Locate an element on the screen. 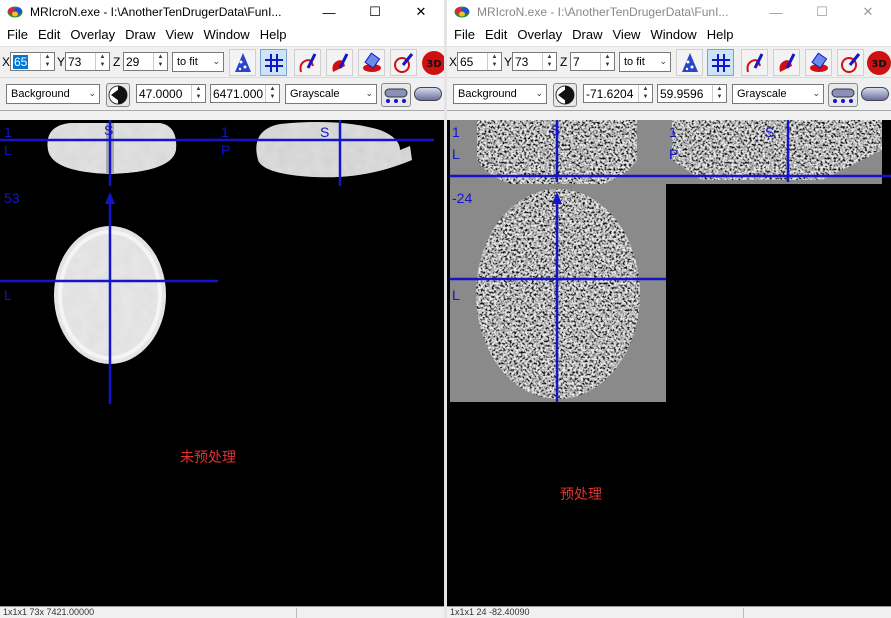  contrast-arrow-icon is located at coordinates (565, 95).